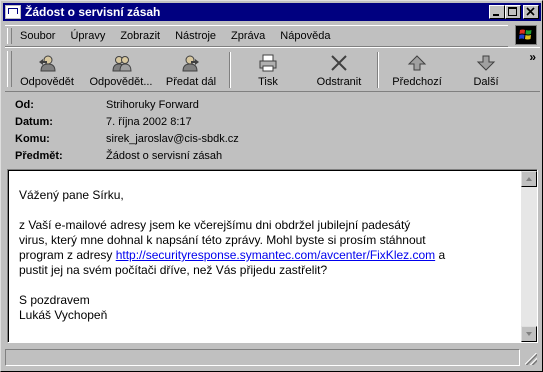 The height and width of the screenshot is (372, 543). Describe the element at coordinates (122, 64) in the screenshot. I see `reply-all-icon` at that location.